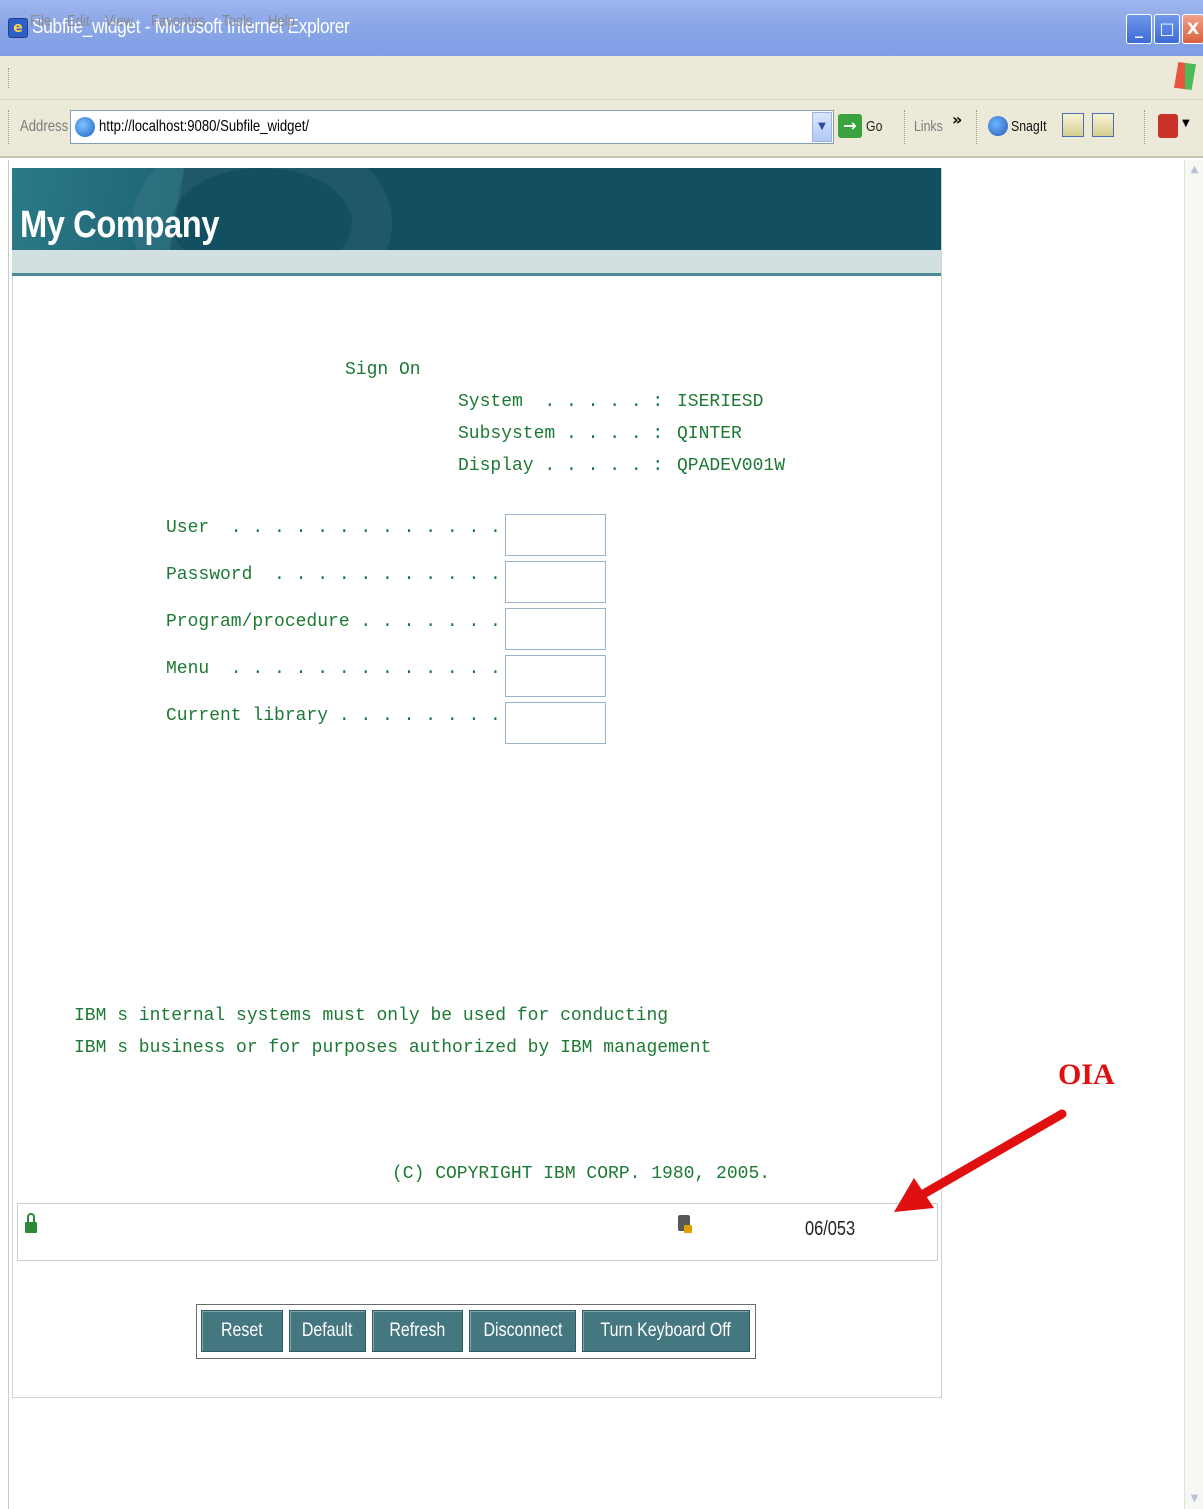 This screenshot has width=1203, height=1509. What do you see at coordinates (8, 834) in the screenshot?
I see `page-border` at bounding box center [8, 834].